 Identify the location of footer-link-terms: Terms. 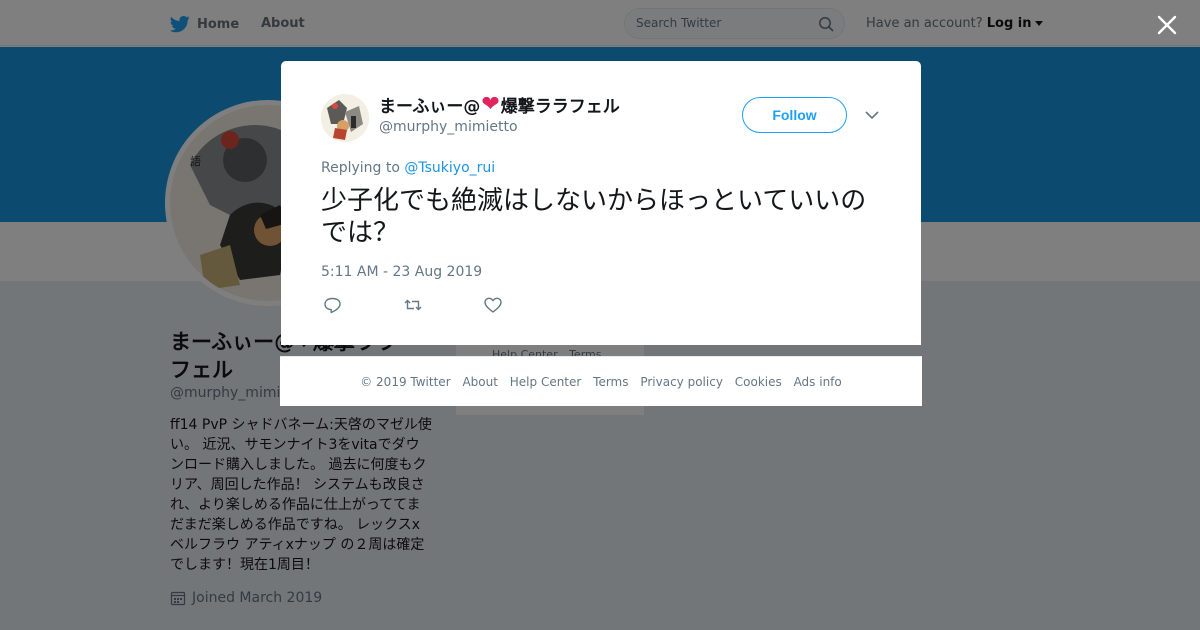
(610, 382).